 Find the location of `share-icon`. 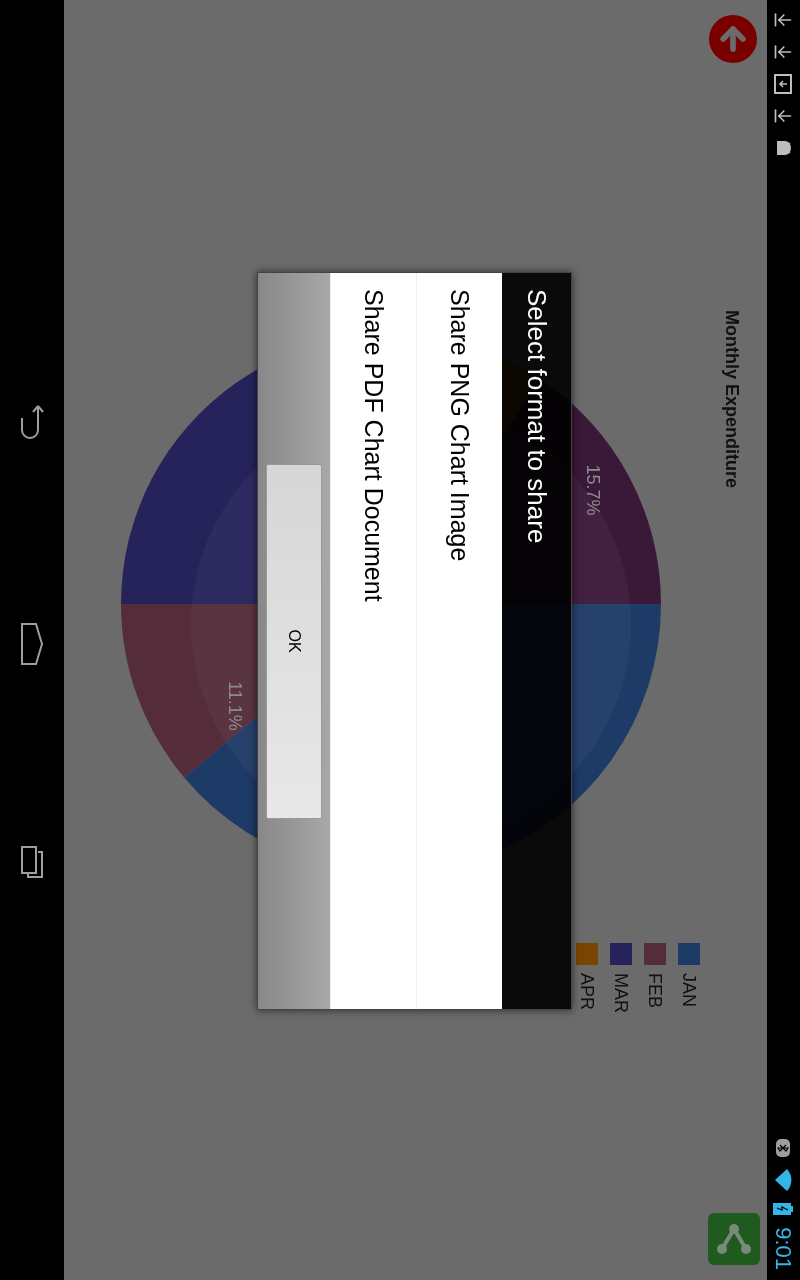

share-icon is located at coordinates (734, 1239).